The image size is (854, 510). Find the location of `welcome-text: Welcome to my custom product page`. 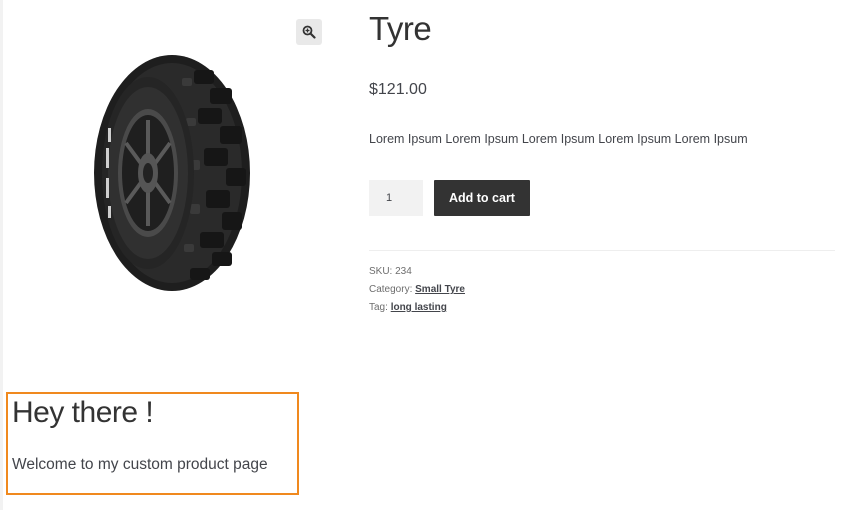

welcome-text: Welcome to my custom product page is located at coordinates (140, 464).